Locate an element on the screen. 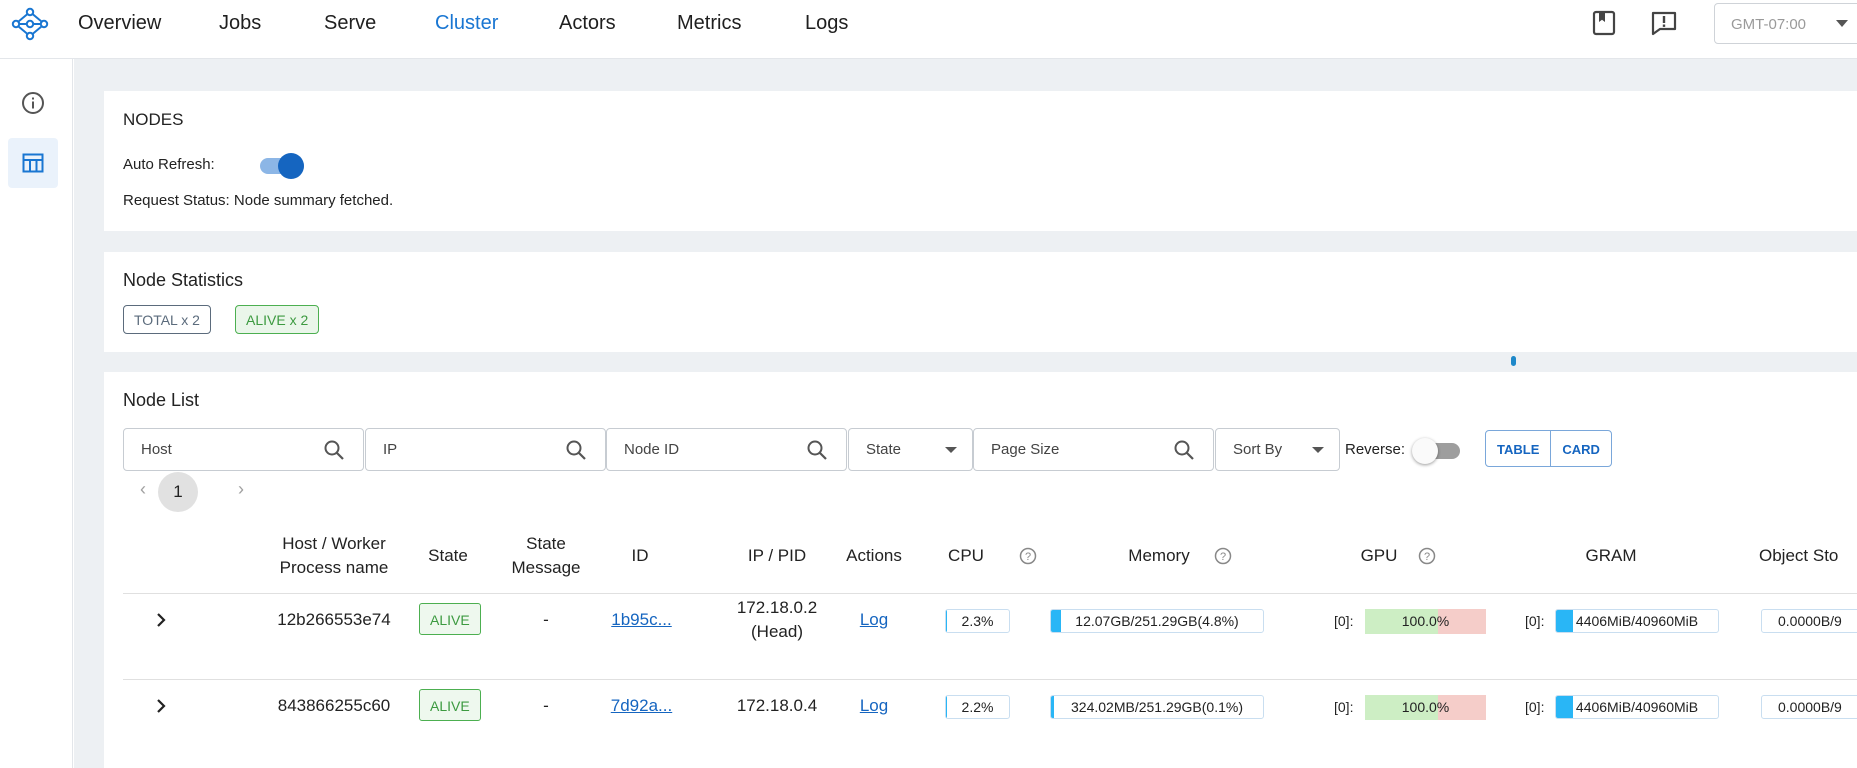  cpu-usage-bar: 2.3% is located at coordinates (977, 621).